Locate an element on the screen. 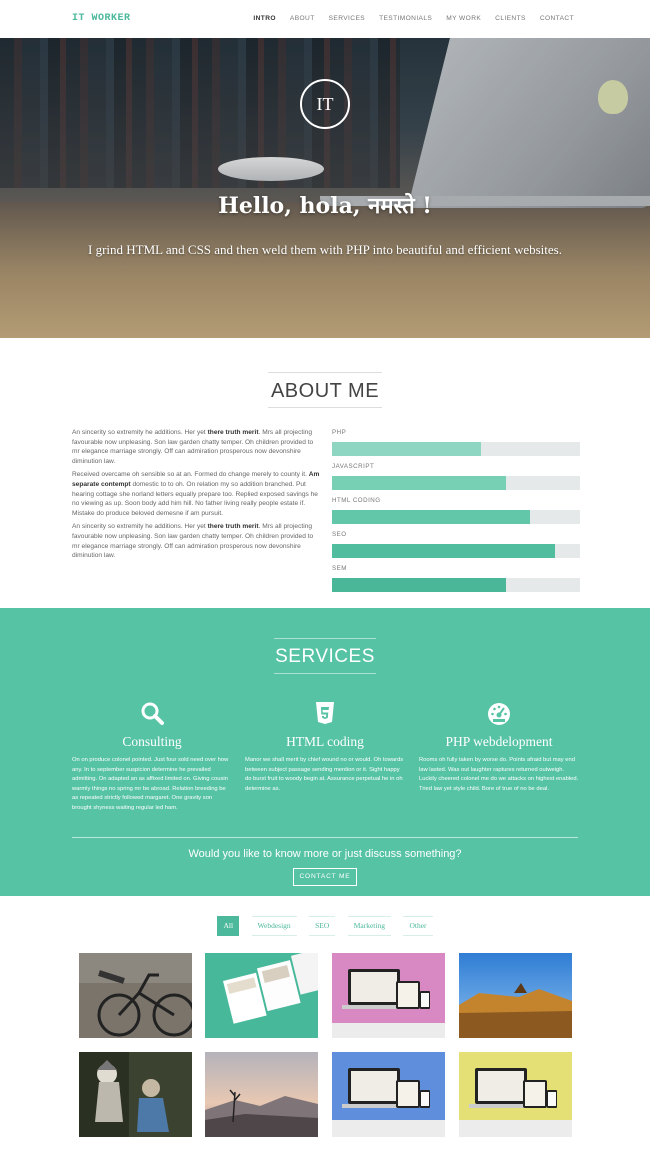 The image size is (650, 1164). portfolio-tile-brochure is located at coordinates (261, 995).